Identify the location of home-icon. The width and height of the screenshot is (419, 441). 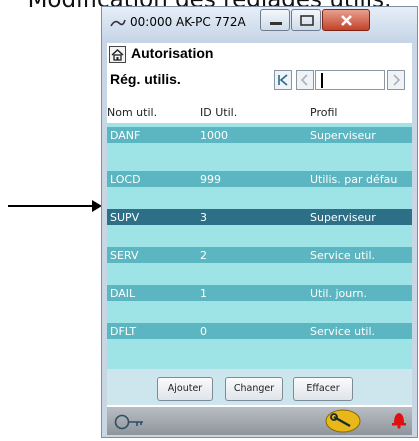
(117, 55).